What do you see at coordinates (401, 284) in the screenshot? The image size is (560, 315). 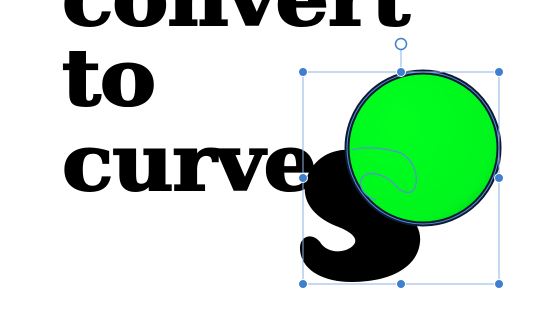 I see `resize-handle-bottom-center` at bounding box center [401, 284].